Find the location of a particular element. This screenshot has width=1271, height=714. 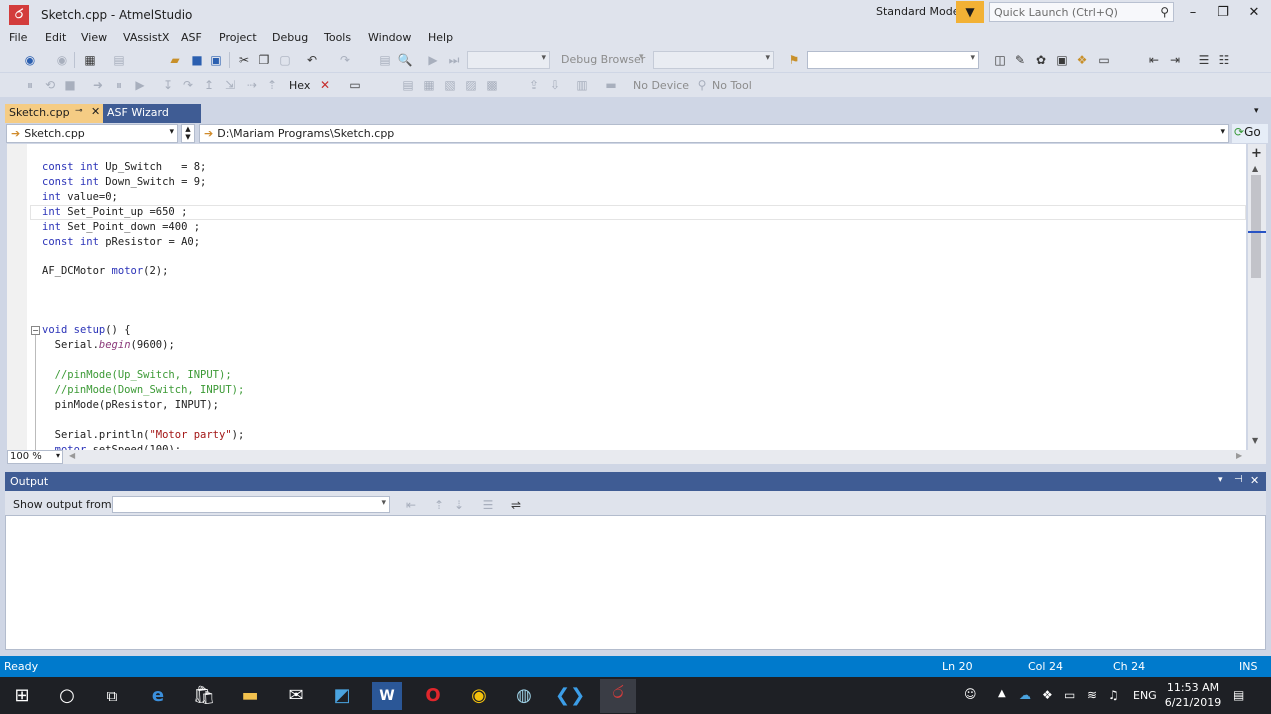

device-icon: ▬ is located at coordinates (611, 85).